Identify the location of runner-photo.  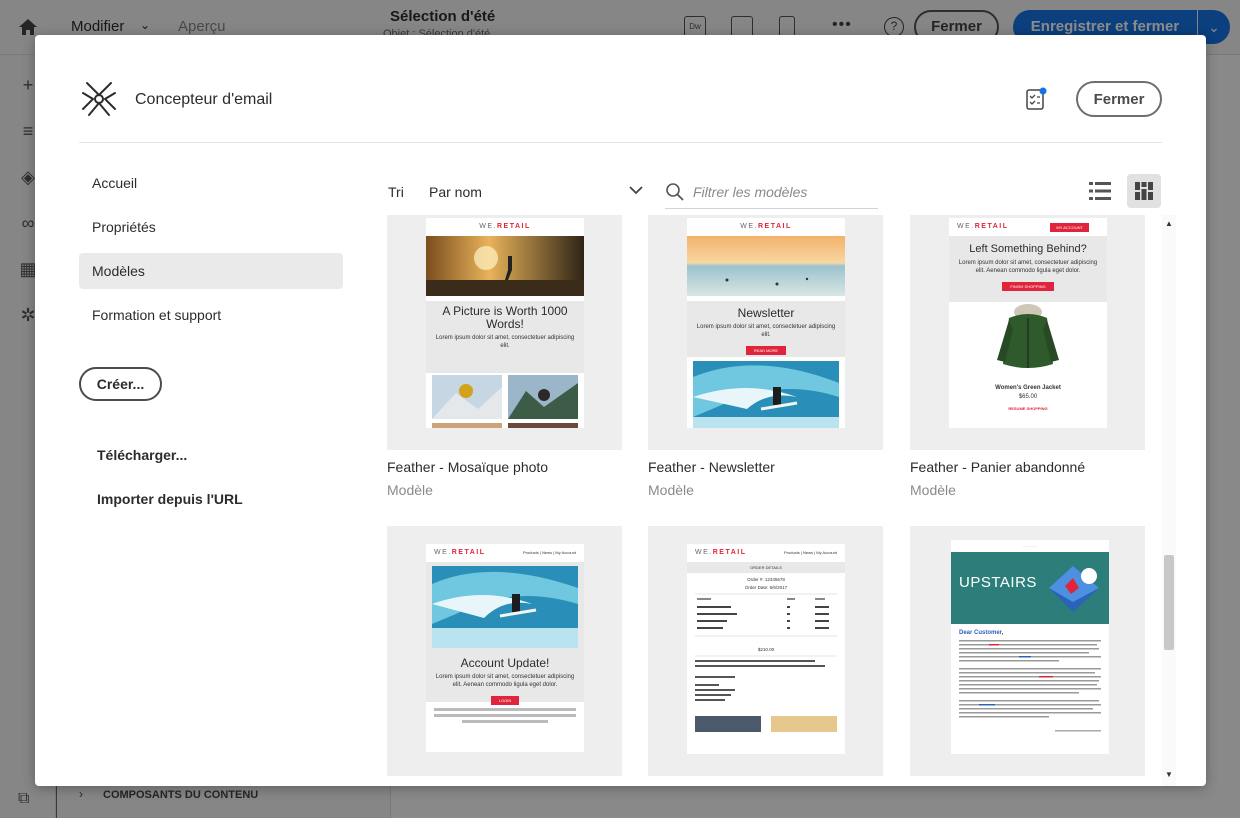
(505, 266).